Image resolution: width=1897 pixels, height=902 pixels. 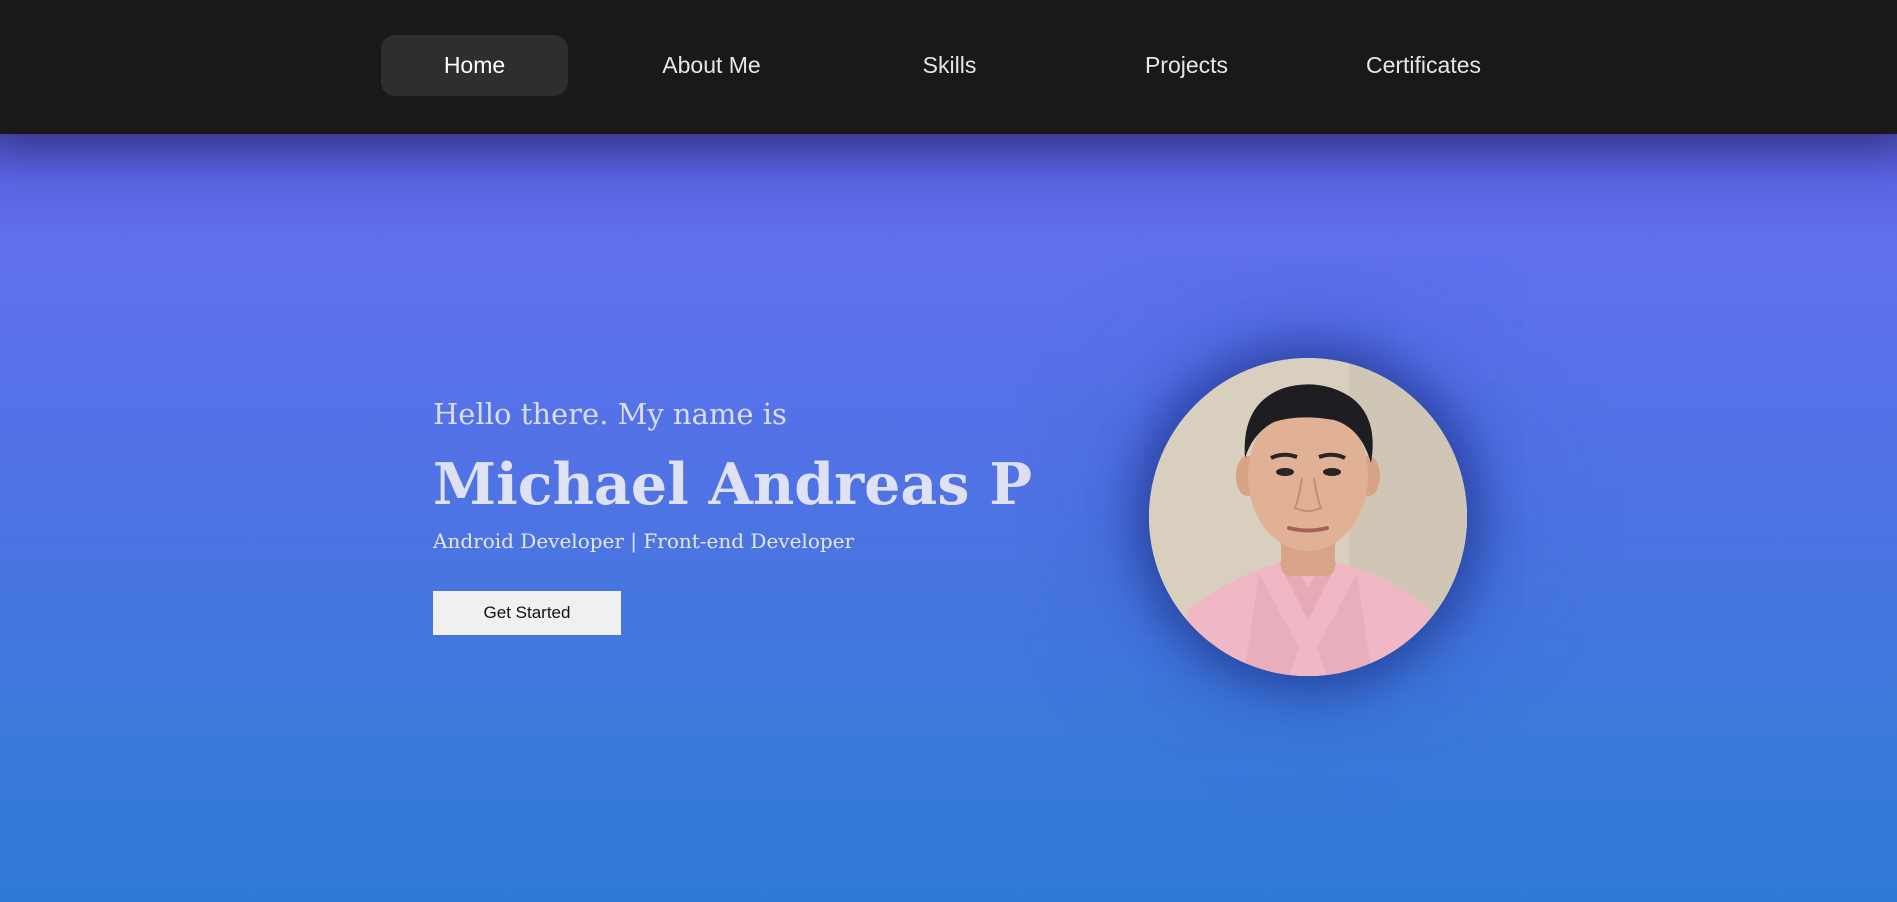 I want to click on nav-skills: Skills, so click(x=949, y=65).